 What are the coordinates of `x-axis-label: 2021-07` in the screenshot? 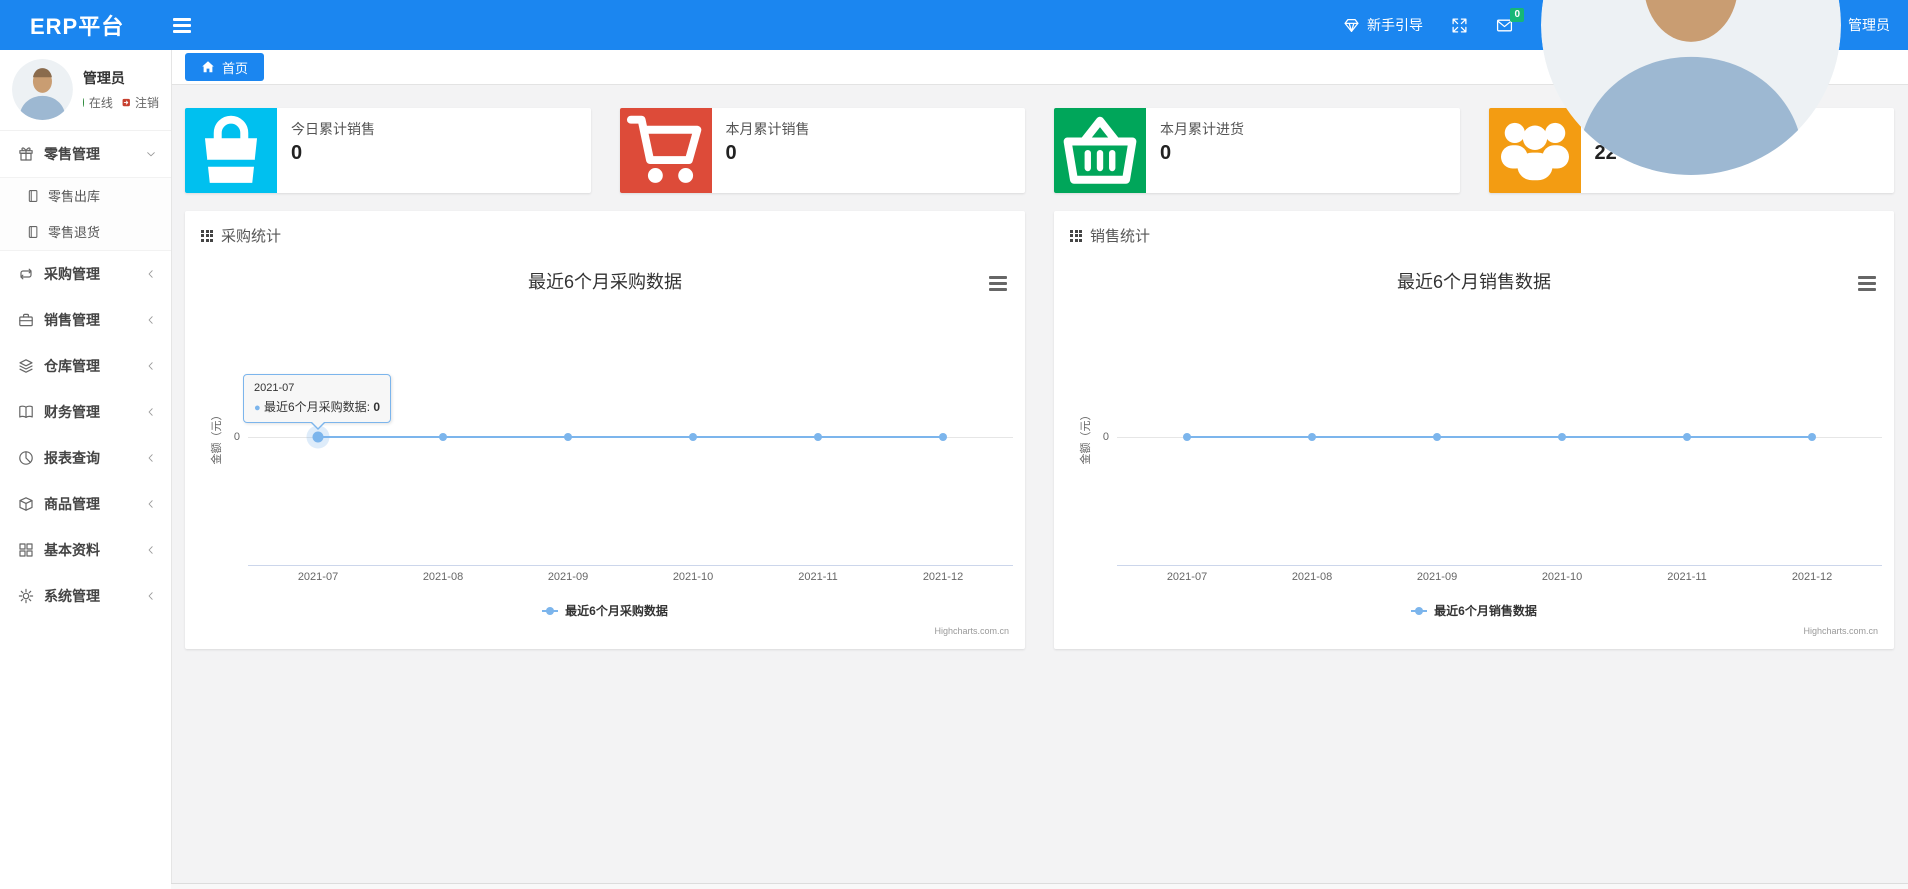 It's located at (318, 577).